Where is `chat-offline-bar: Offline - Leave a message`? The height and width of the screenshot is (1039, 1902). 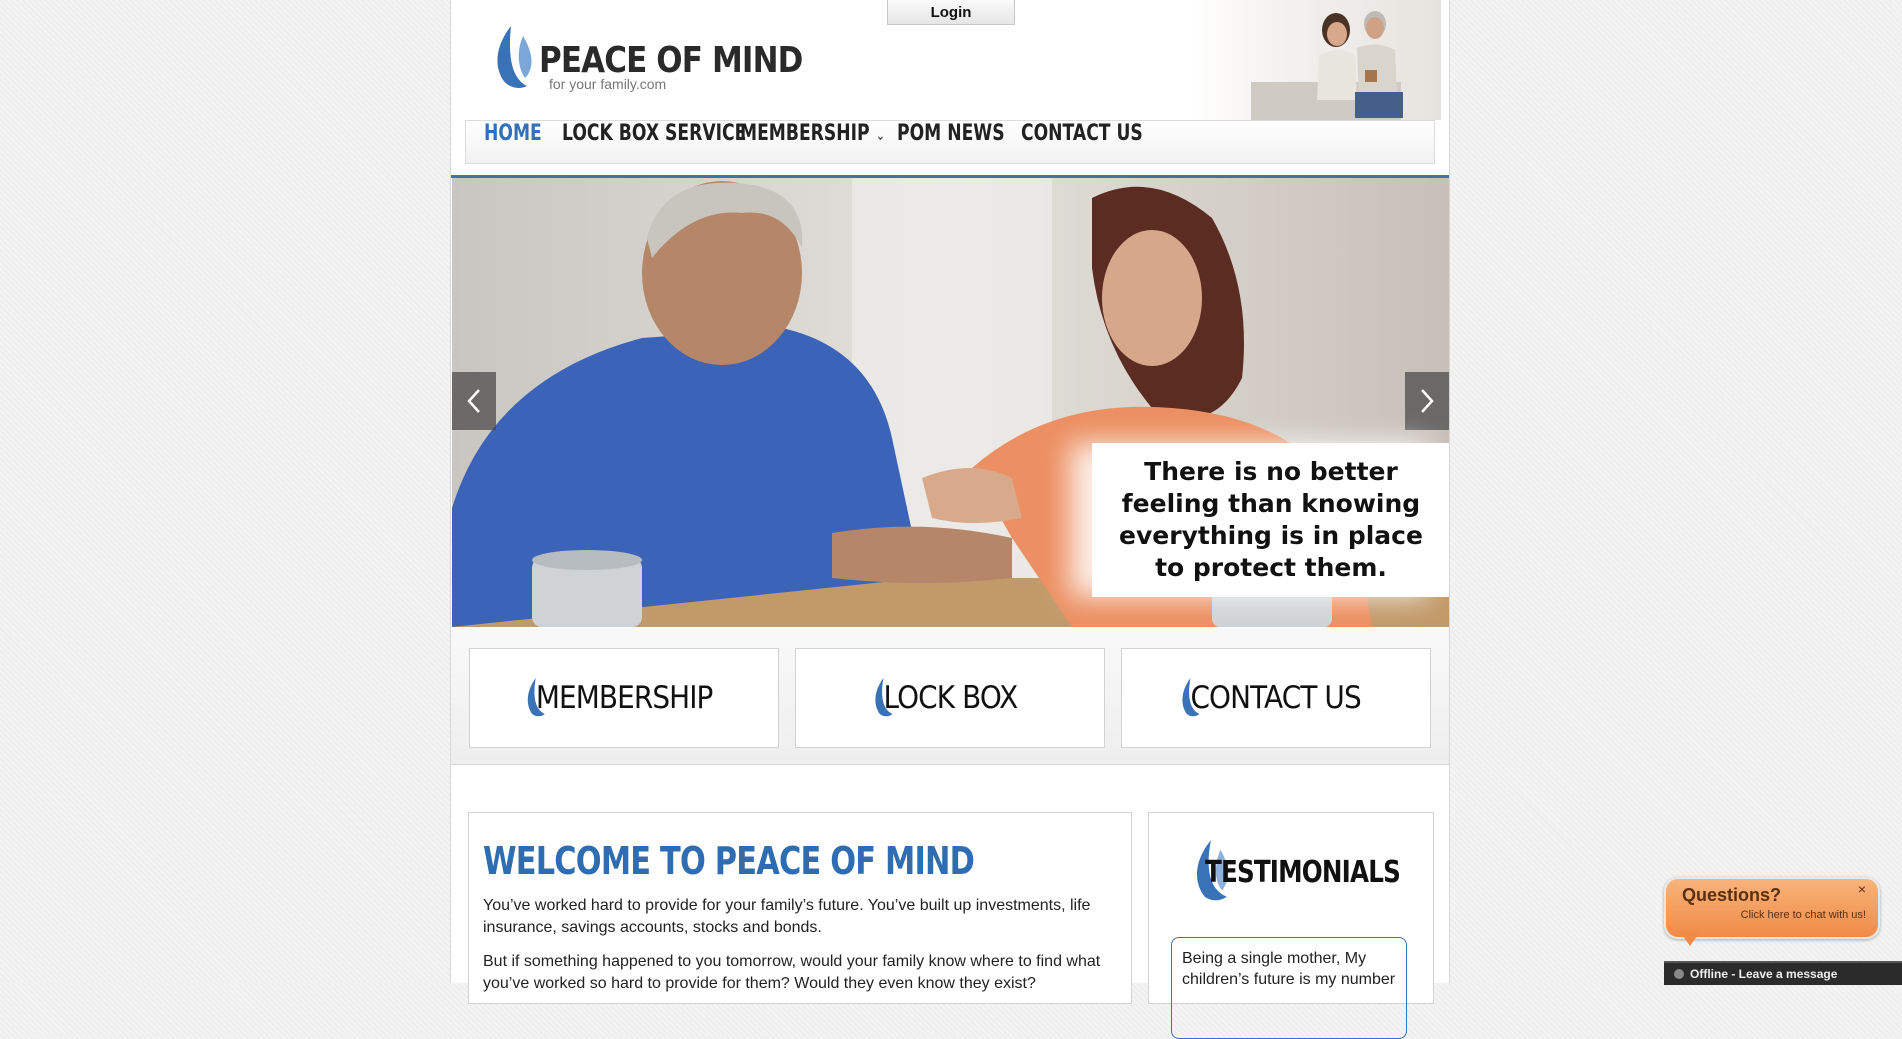 chat-offline-bar: Offline - Leave a message is located at coordinates (1783, 973).